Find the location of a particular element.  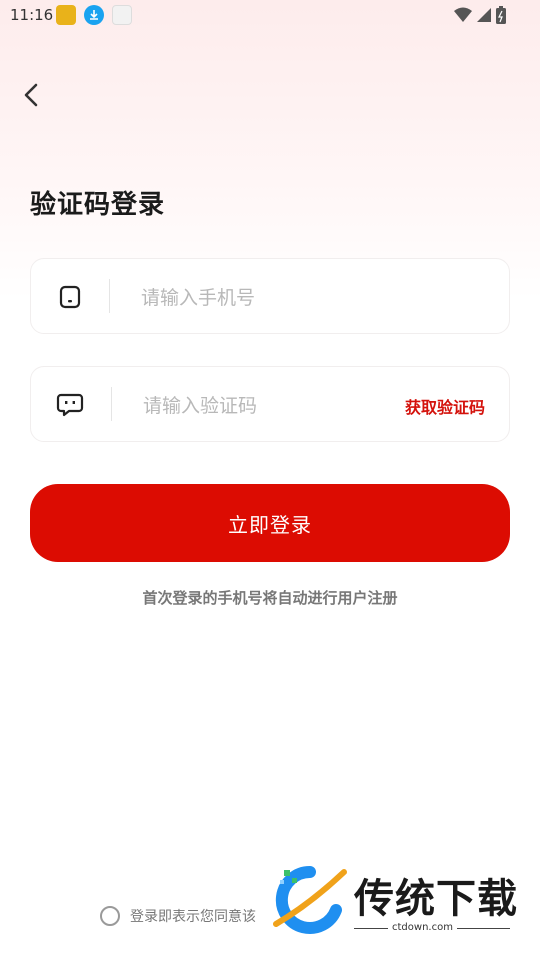

status-time: 11:16 is located at coordinates (32, 15).